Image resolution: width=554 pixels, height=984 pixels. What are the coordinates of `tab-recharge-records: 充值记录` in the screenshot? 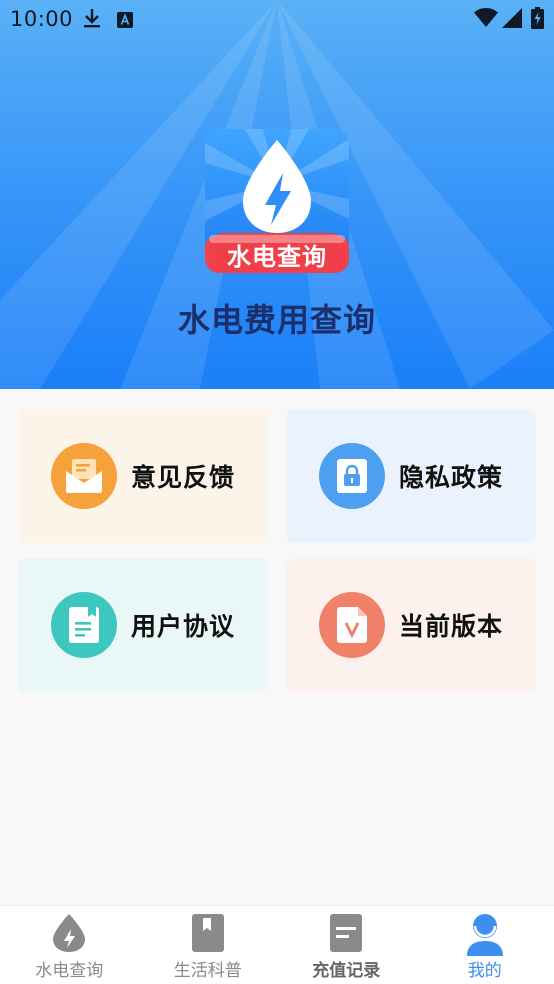 It's located at (346, 945).